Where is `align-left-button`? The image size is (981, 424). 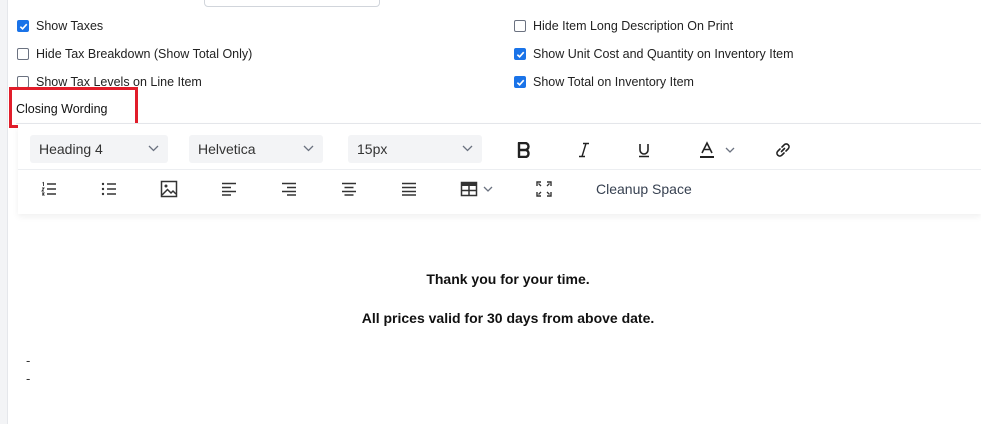 align-left-button is located at coordinates (229, 189).